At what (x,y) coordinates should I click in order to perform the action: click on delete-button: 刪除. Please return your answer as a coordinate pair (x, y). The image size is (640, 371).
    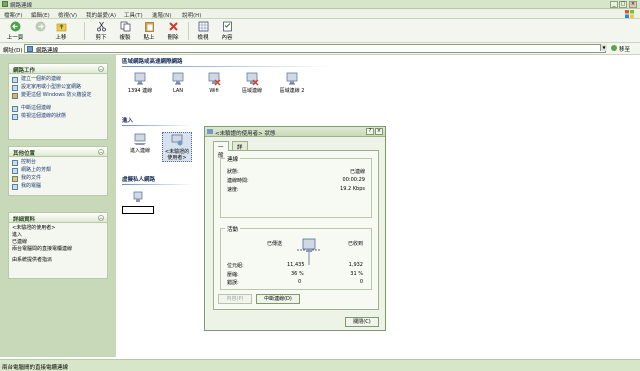
    Looking at the image, I should click on (173, 31).